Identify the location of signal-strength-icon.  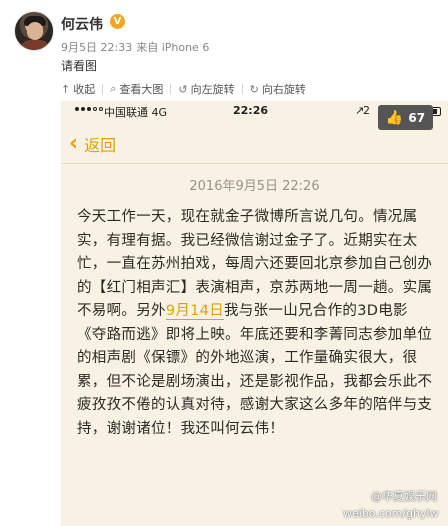
(89, 109).